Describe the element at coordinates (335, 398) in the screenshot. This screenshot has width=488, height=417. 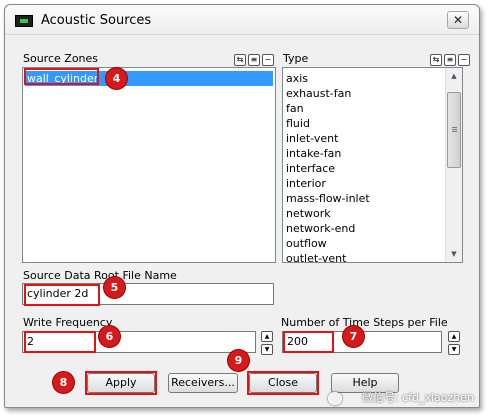
I see `watermark-wechat-icon` at that location.